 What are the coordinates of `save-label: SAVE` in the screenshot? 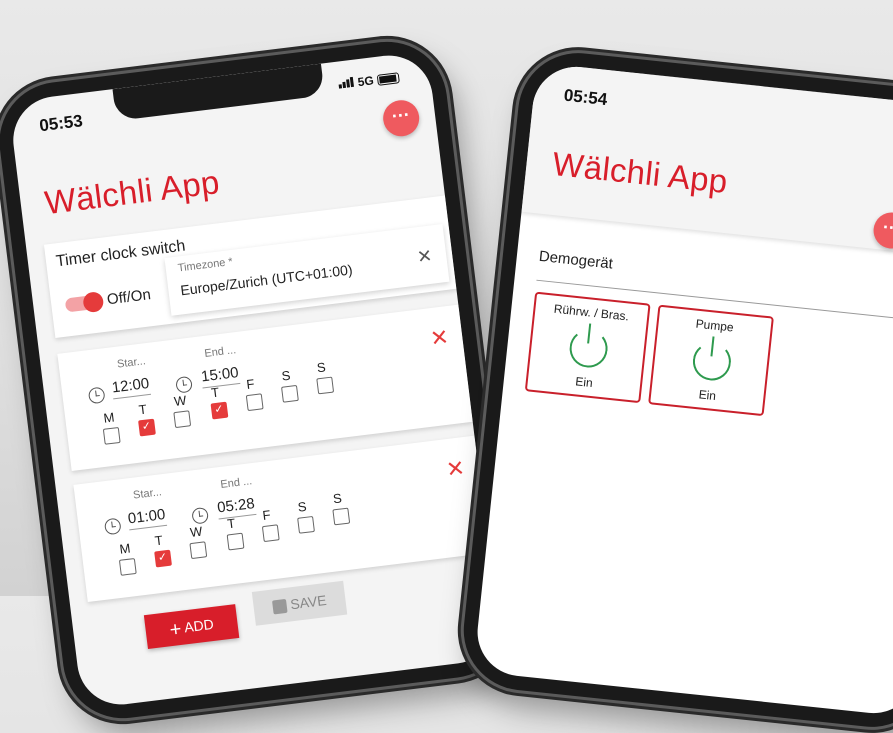 It's located at (308, 602).